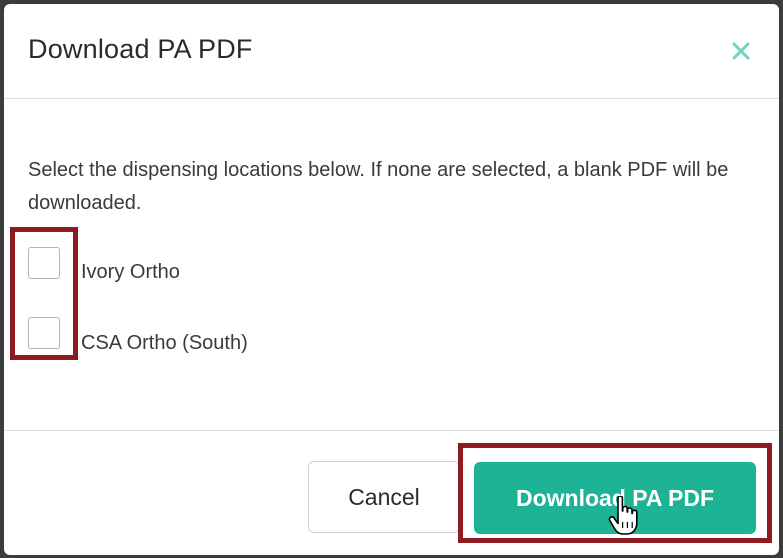 The image size is (783, 558). What do you see at coordinates (384, 497) in the screenshot?
I see `cancel-button: Cancel` at bounding box center [384, 497].